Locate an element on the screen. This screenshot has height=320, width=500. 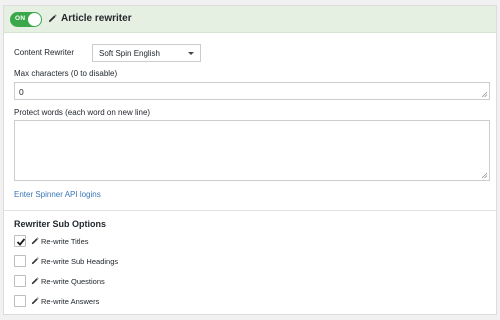
enable-toggle: ON is located at coordinates (26, 19).